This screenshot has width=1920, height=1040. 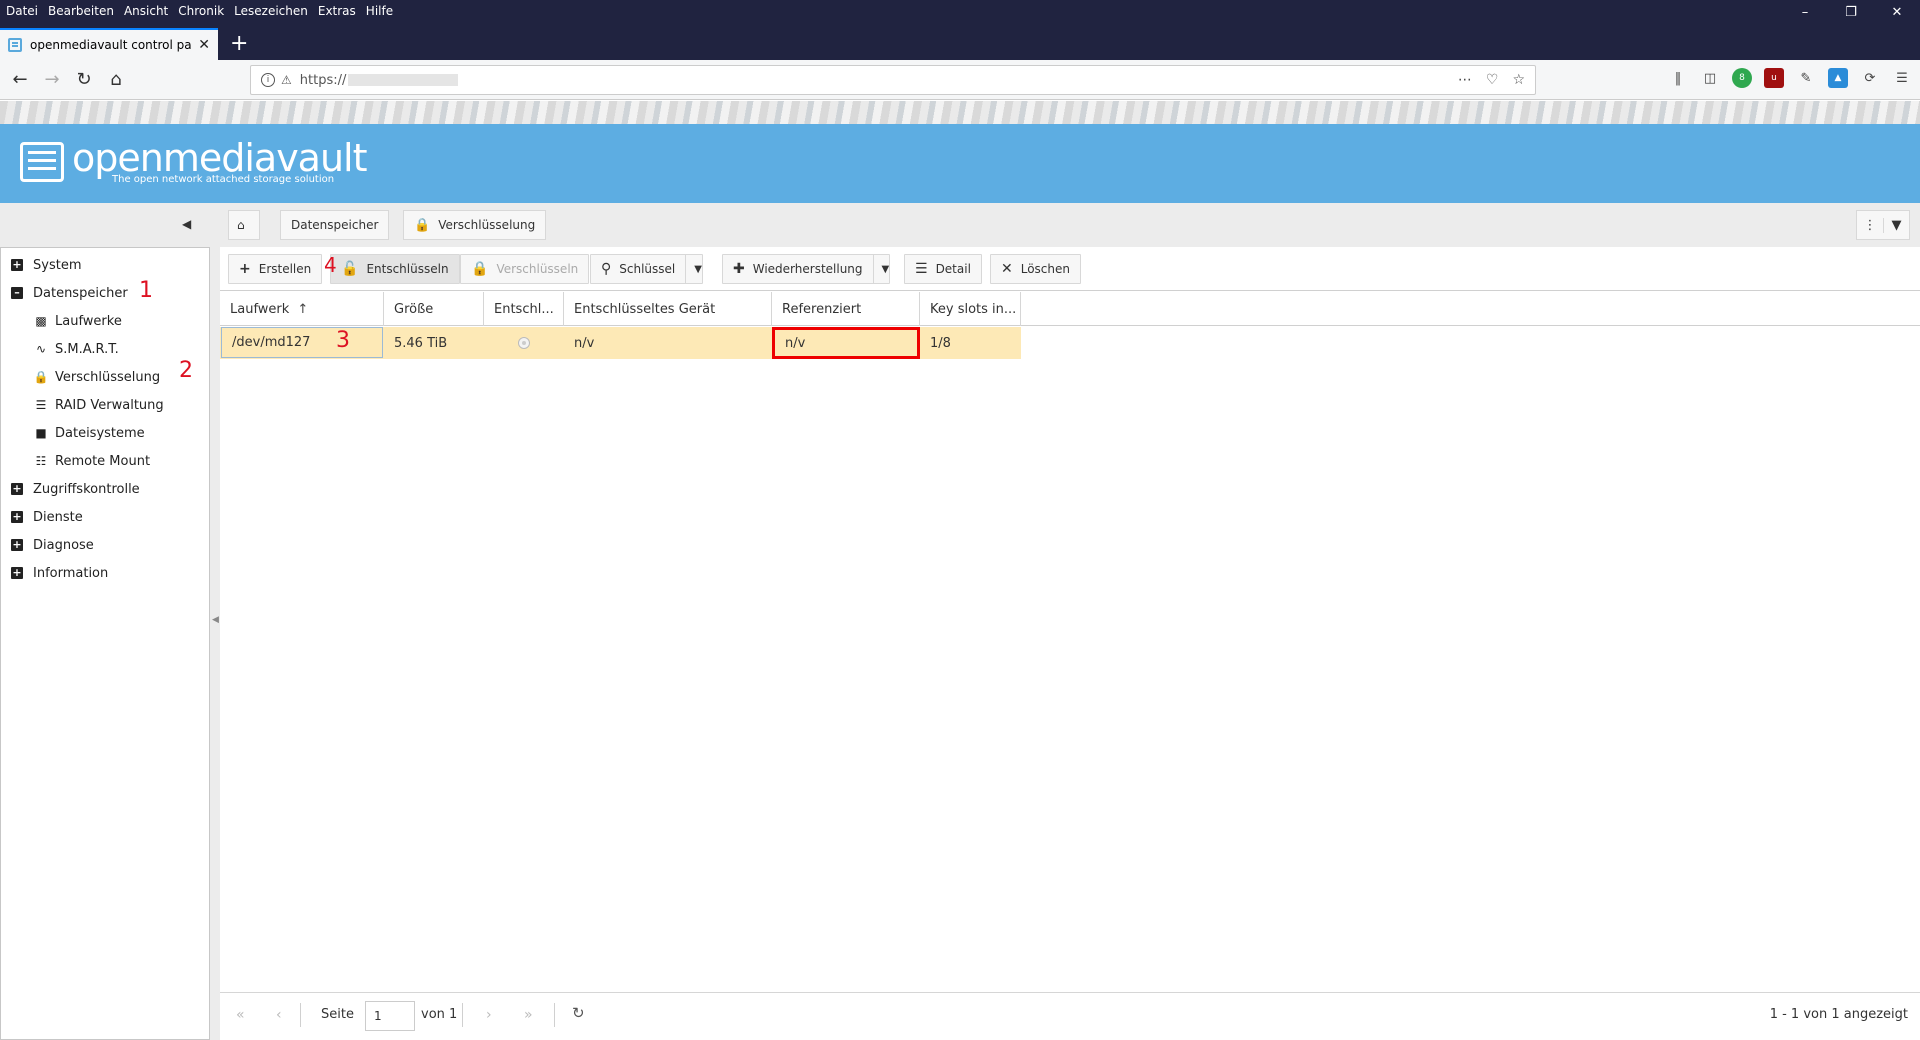 I want to click on key-dropdown-chevron-icon: ▼, so click(x=693, y=269).